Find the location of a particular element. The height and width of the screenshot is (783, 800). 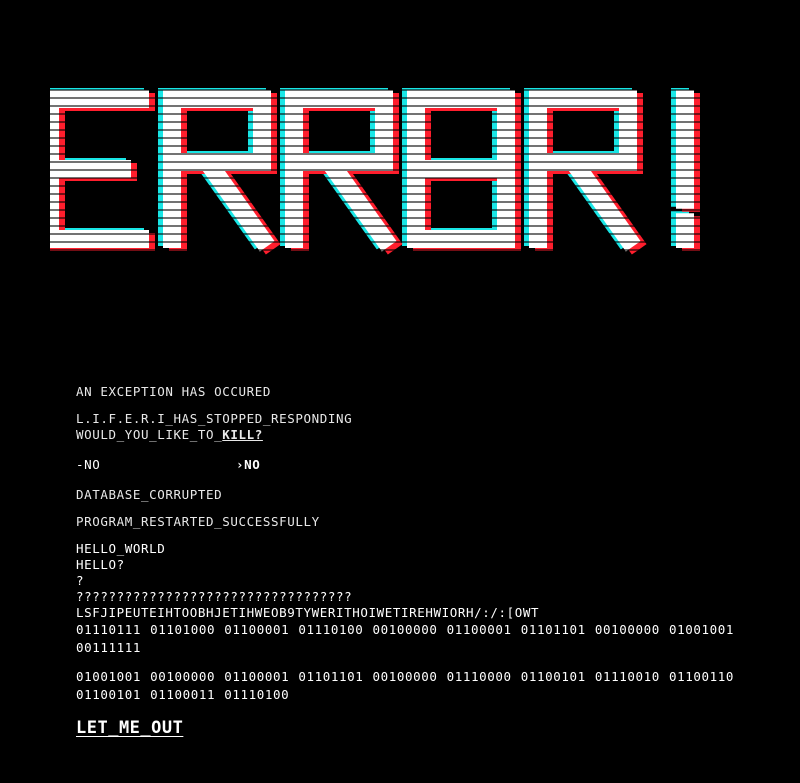

kill-prompt: WOULD_YOU_LIKE_TO_KILL? is located at coordinates (432, 435).